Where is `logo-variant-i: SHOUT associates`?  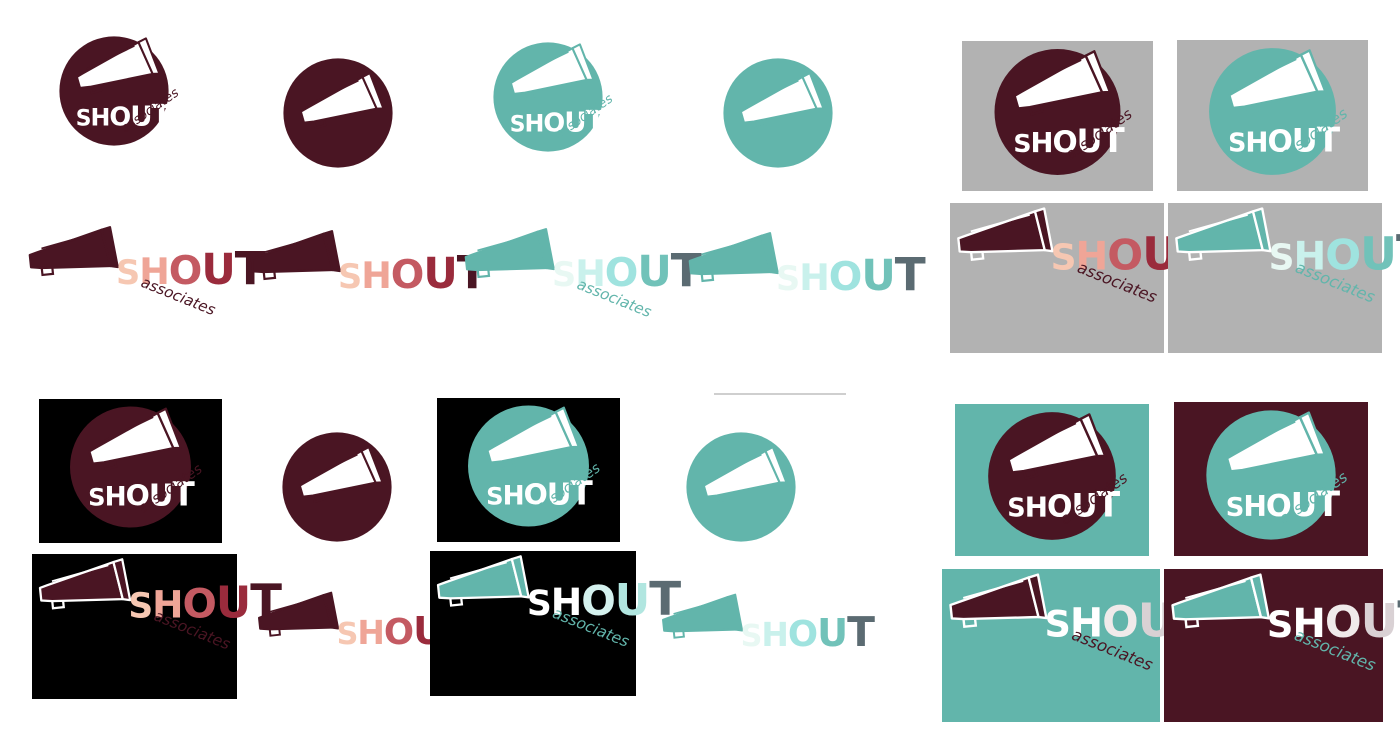
logo-variant-i: SHOUT associates is located at coordinates (1057, 116).